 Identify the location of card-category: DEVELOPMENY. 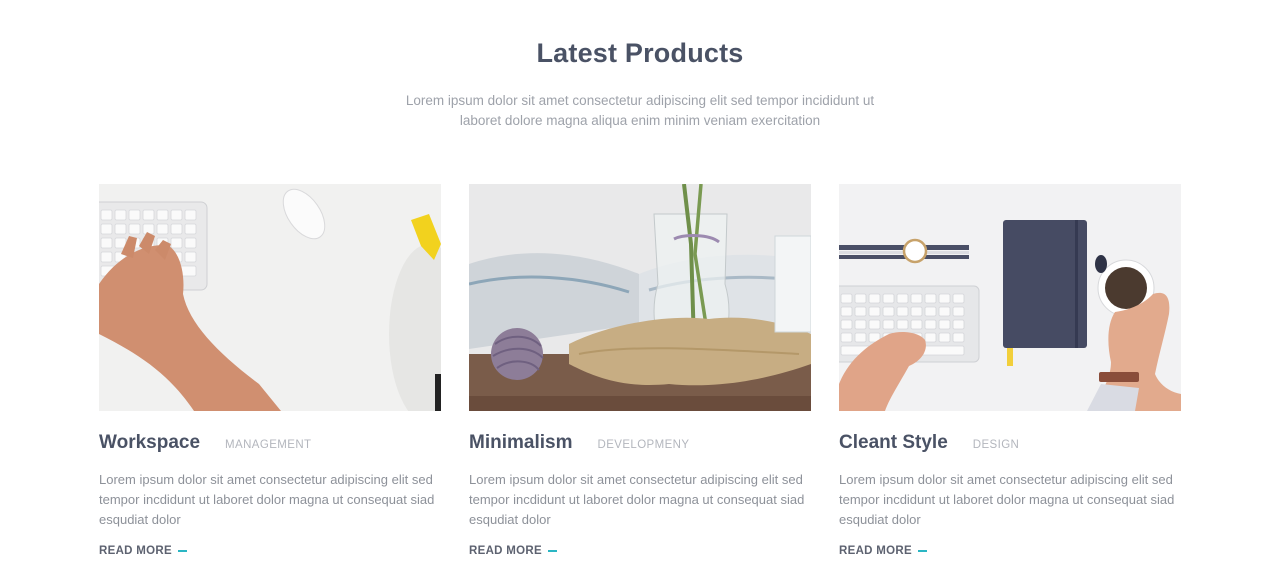
(643, 445).